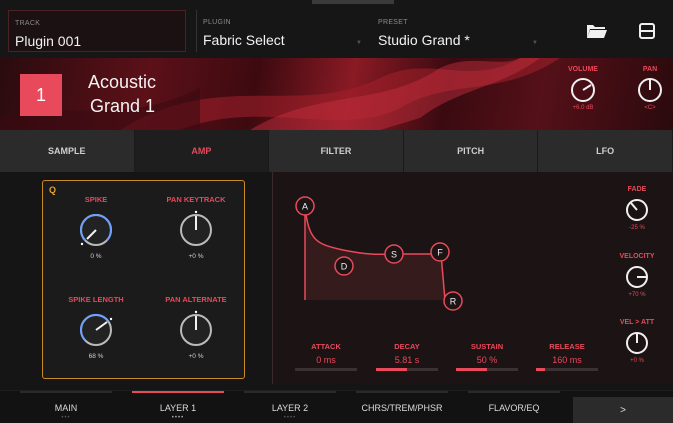  Describe the element at coordinates (28, 23) in the screenshot. I see `track-caption: TRACK` at that location.